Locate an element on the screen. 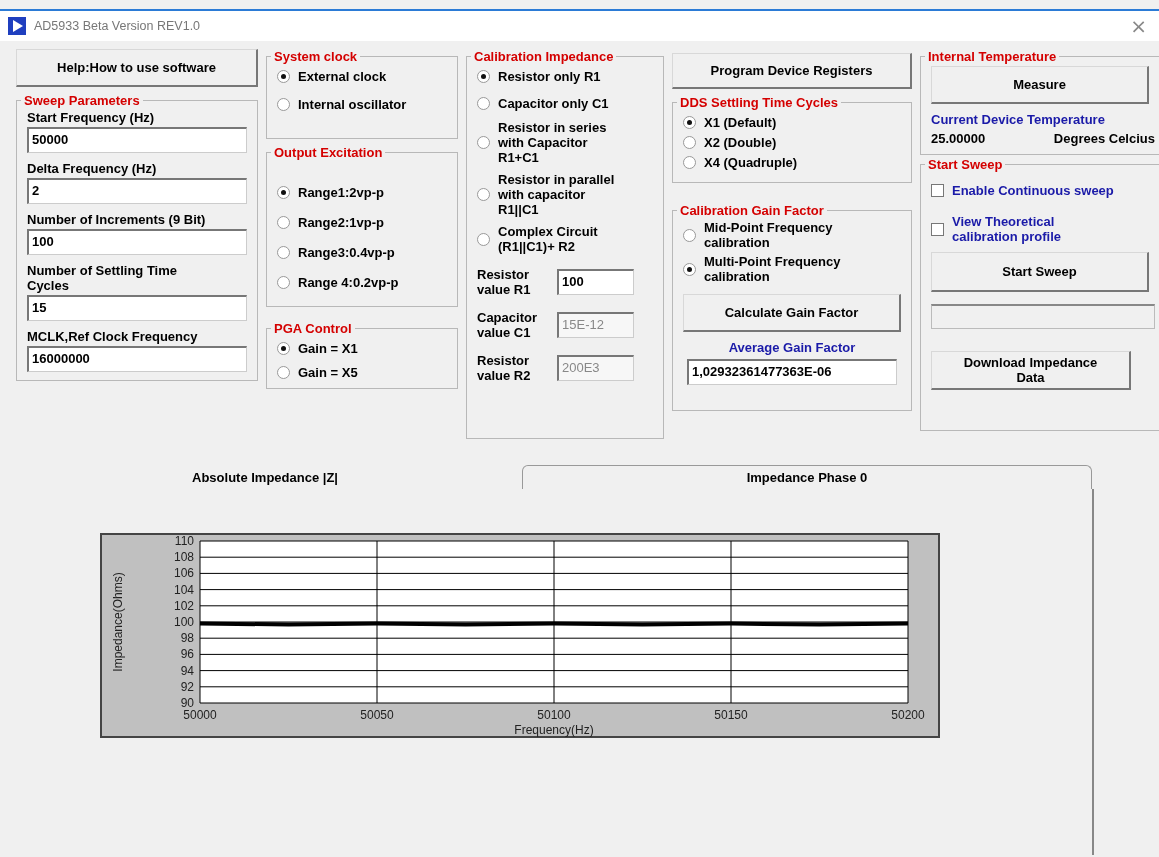 The image size is (1159, 857). group-title: Sweep Parameters is located at coordinates (82, 100).